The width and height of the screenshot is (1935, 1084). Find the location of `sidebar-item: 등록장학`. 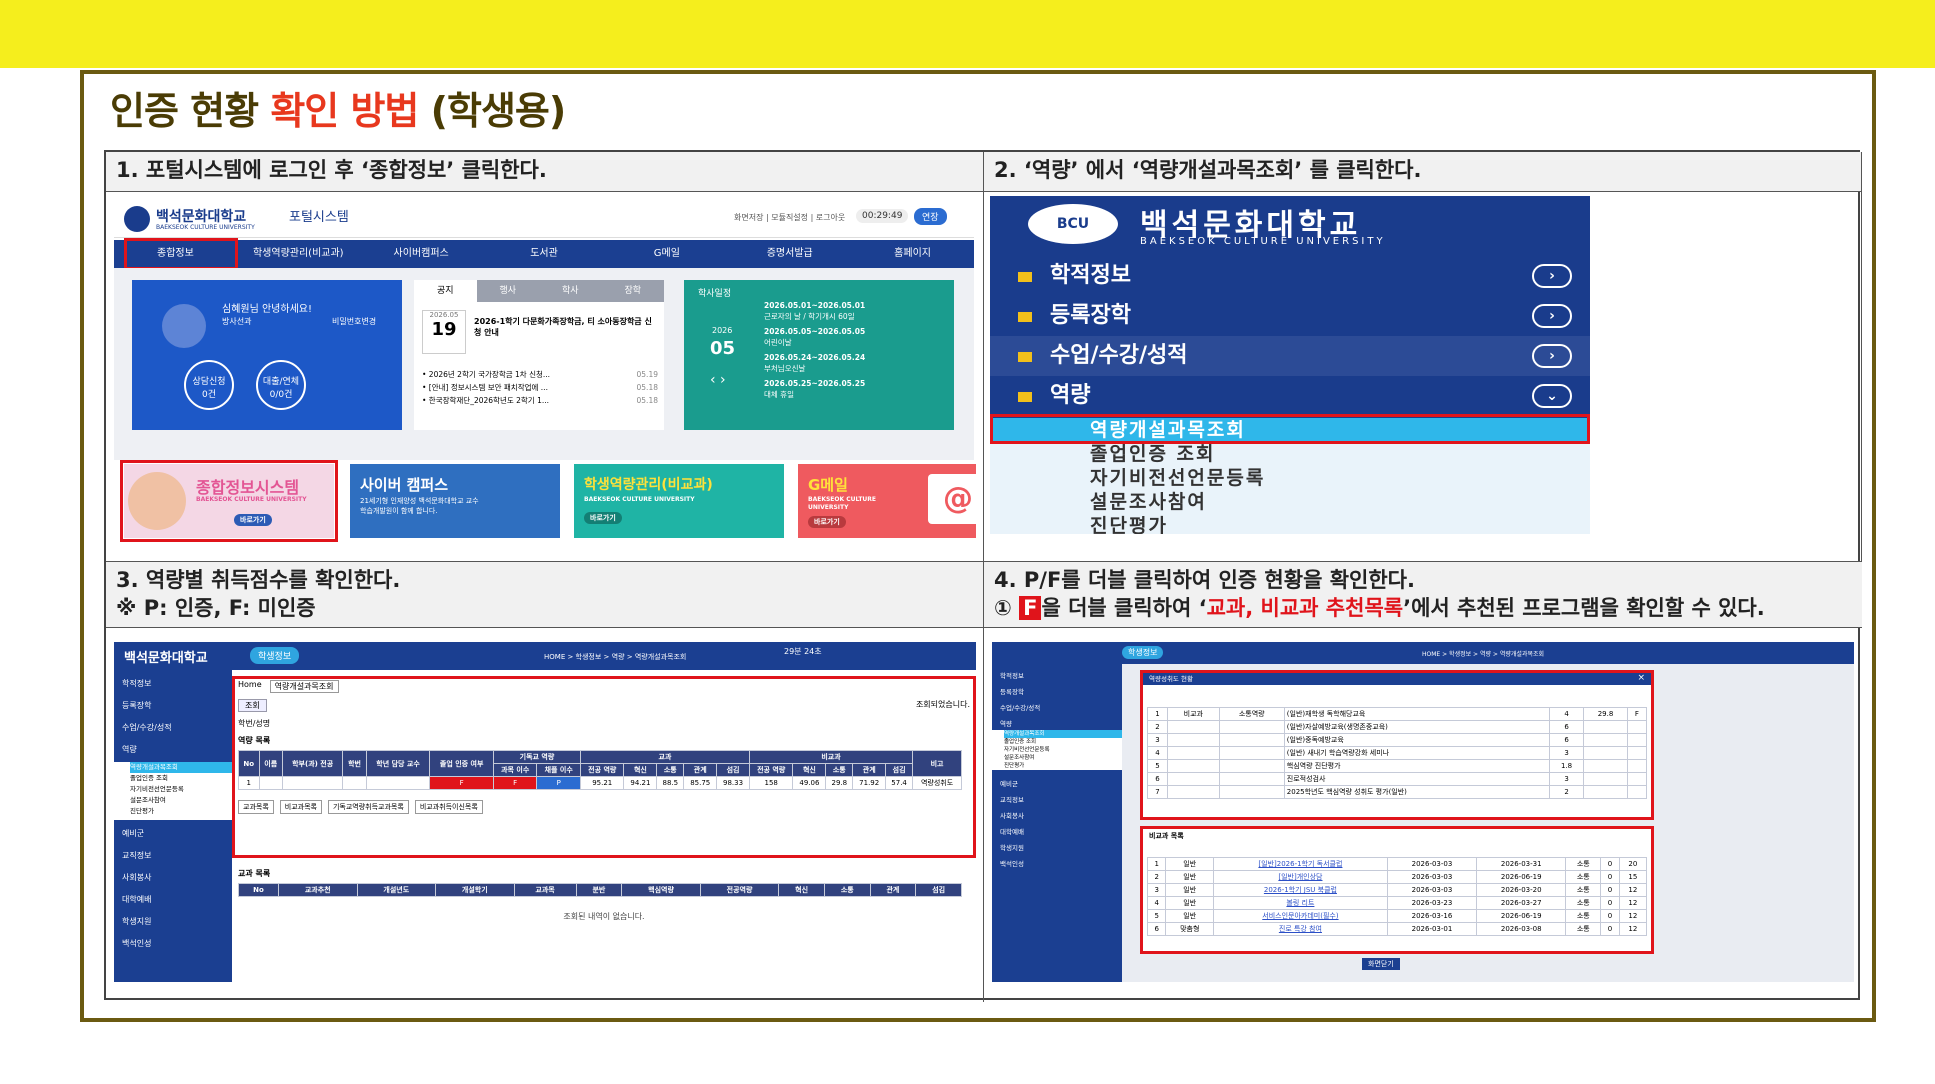

sidebar-item: 등록장학 is located at coordinates (173, 706).